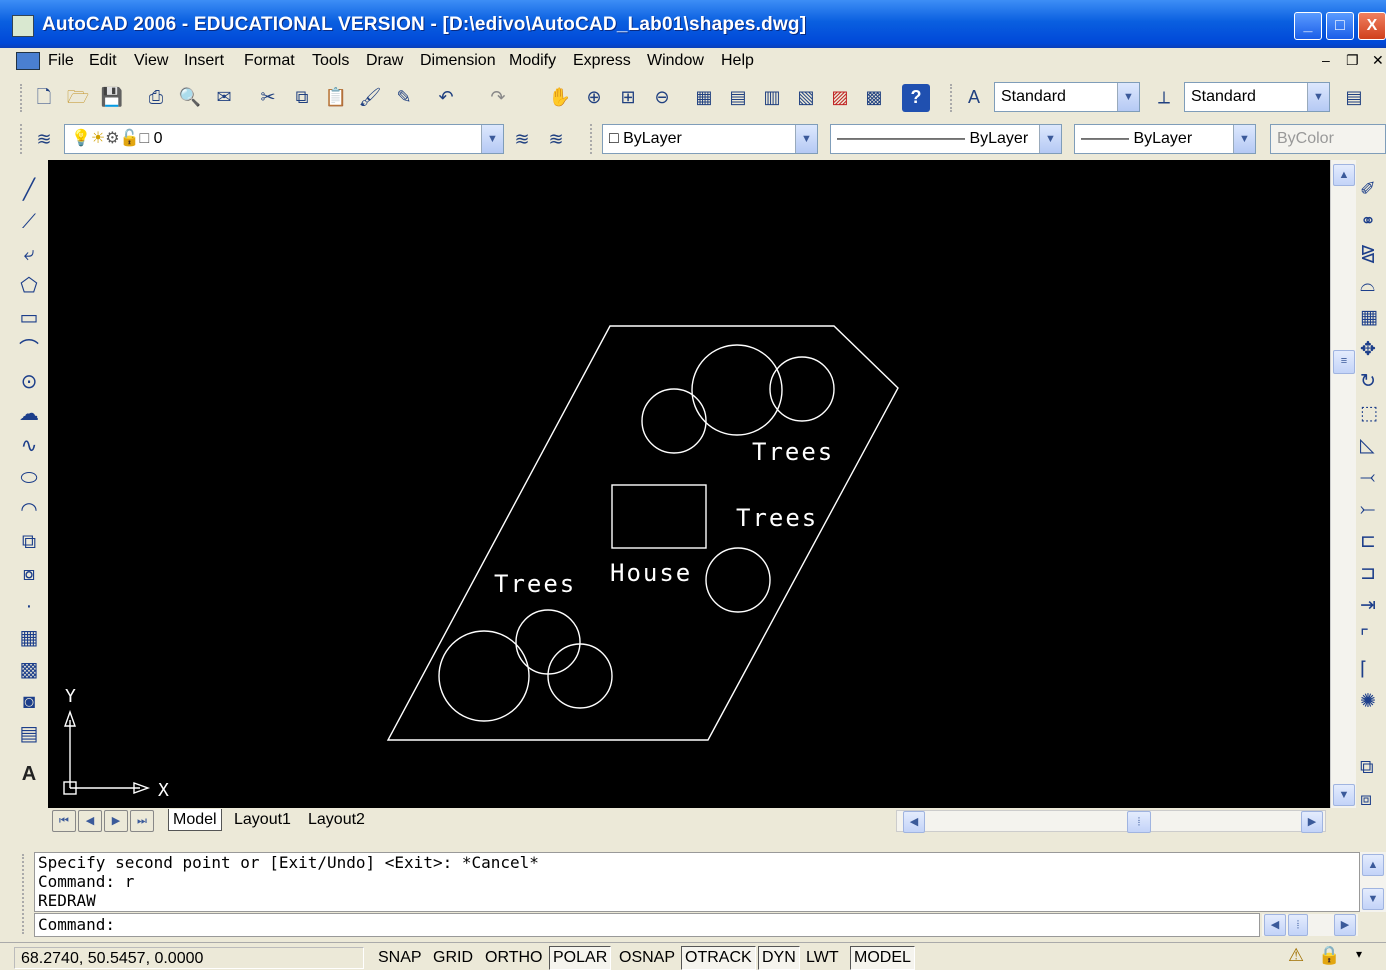 This screenshot has width=1386, height=970. I want to click on polyline-icon: ⤶, so click(29, 254).